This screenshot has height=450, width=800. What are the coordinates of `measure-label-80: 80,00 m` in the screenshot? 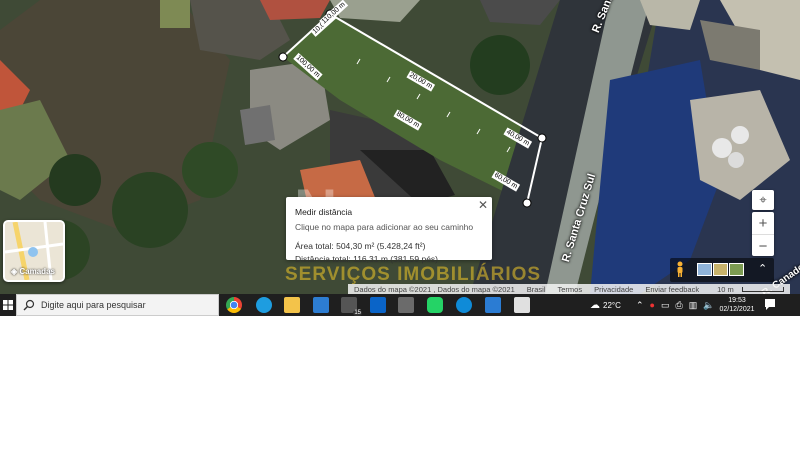 It's located at (408, 120).